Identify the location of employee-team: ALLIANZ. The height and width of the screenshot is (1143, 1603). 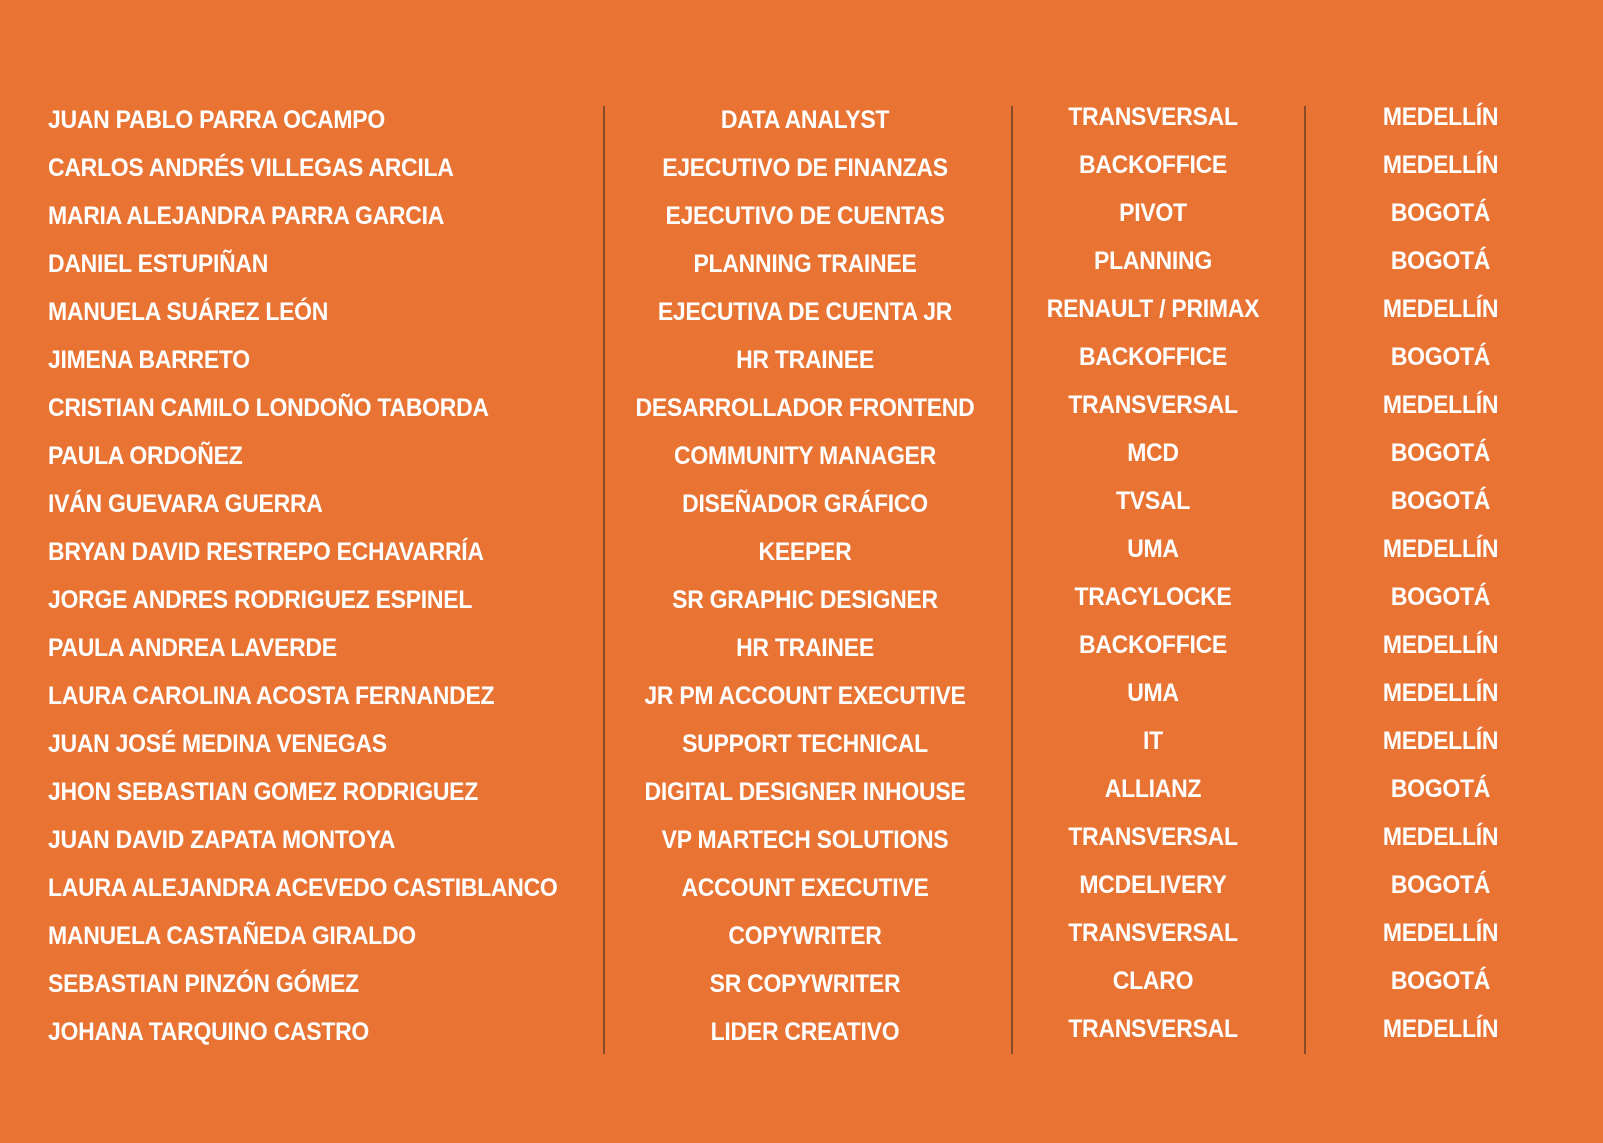
(1153, 789).